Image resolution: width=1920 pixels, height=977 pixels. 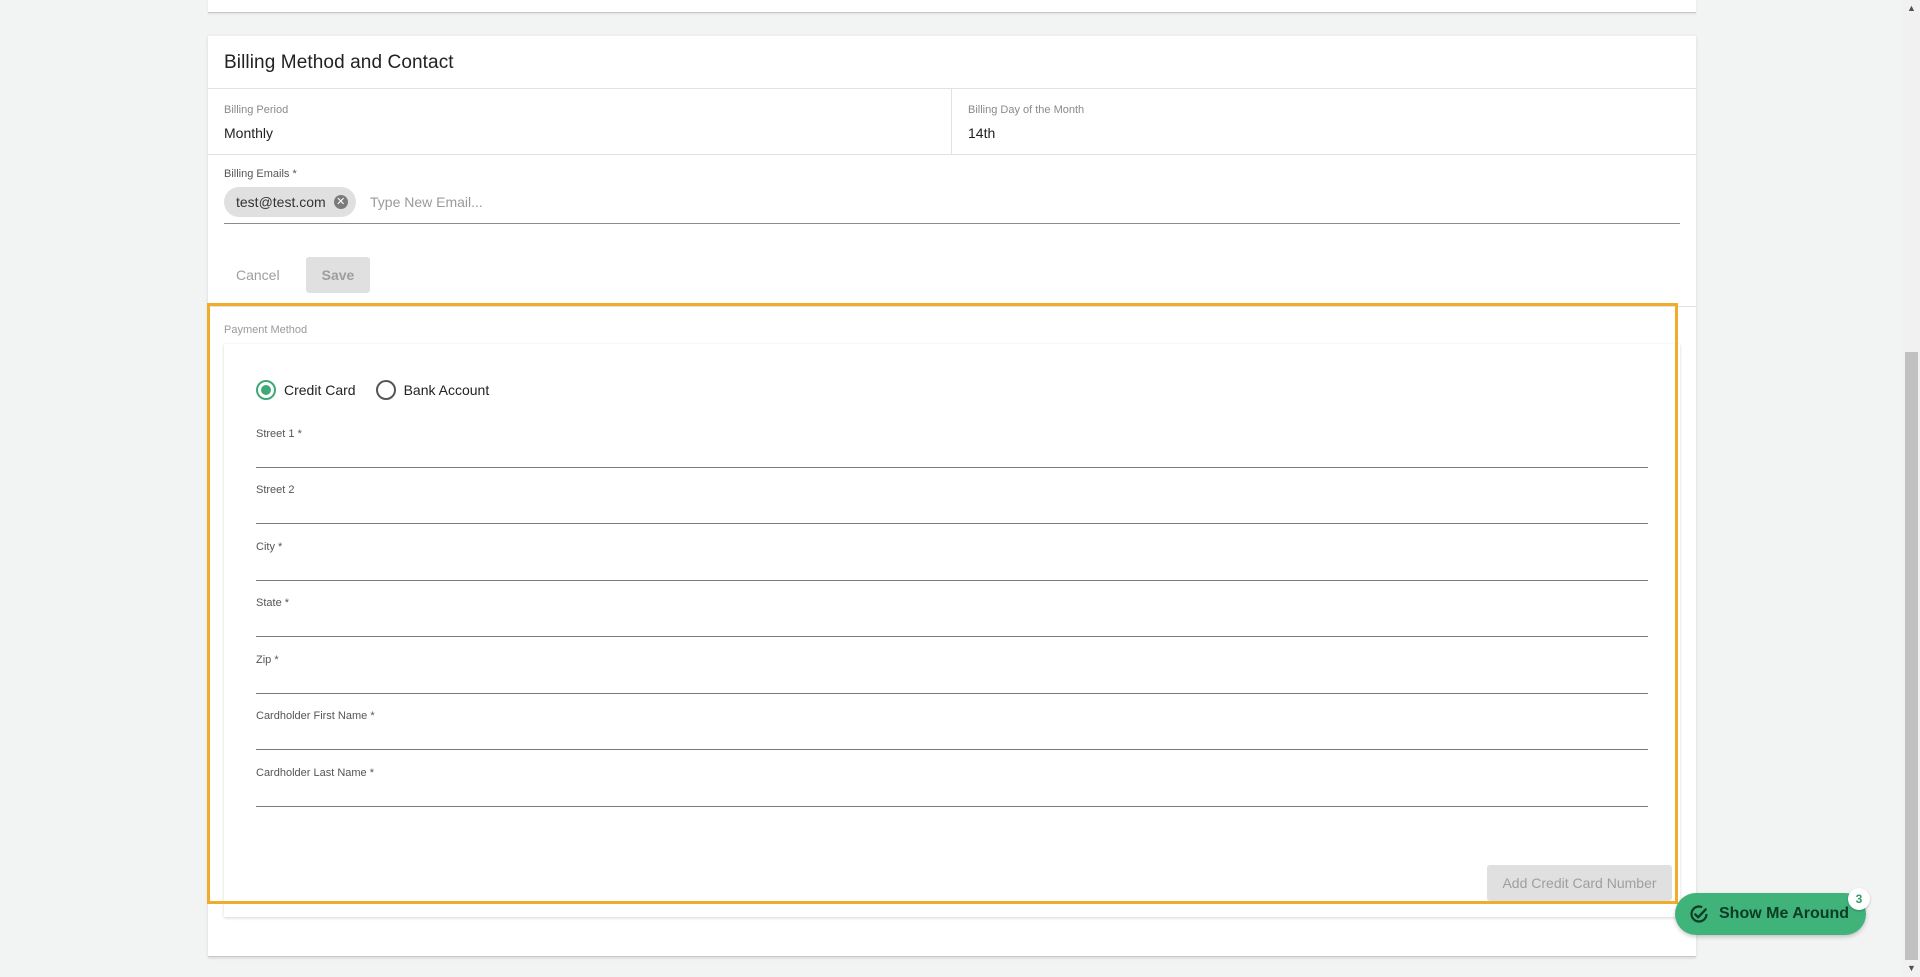 I want to click on cardholder-first-name-label: Cardholder First Name *, so click(x=315, y=716).